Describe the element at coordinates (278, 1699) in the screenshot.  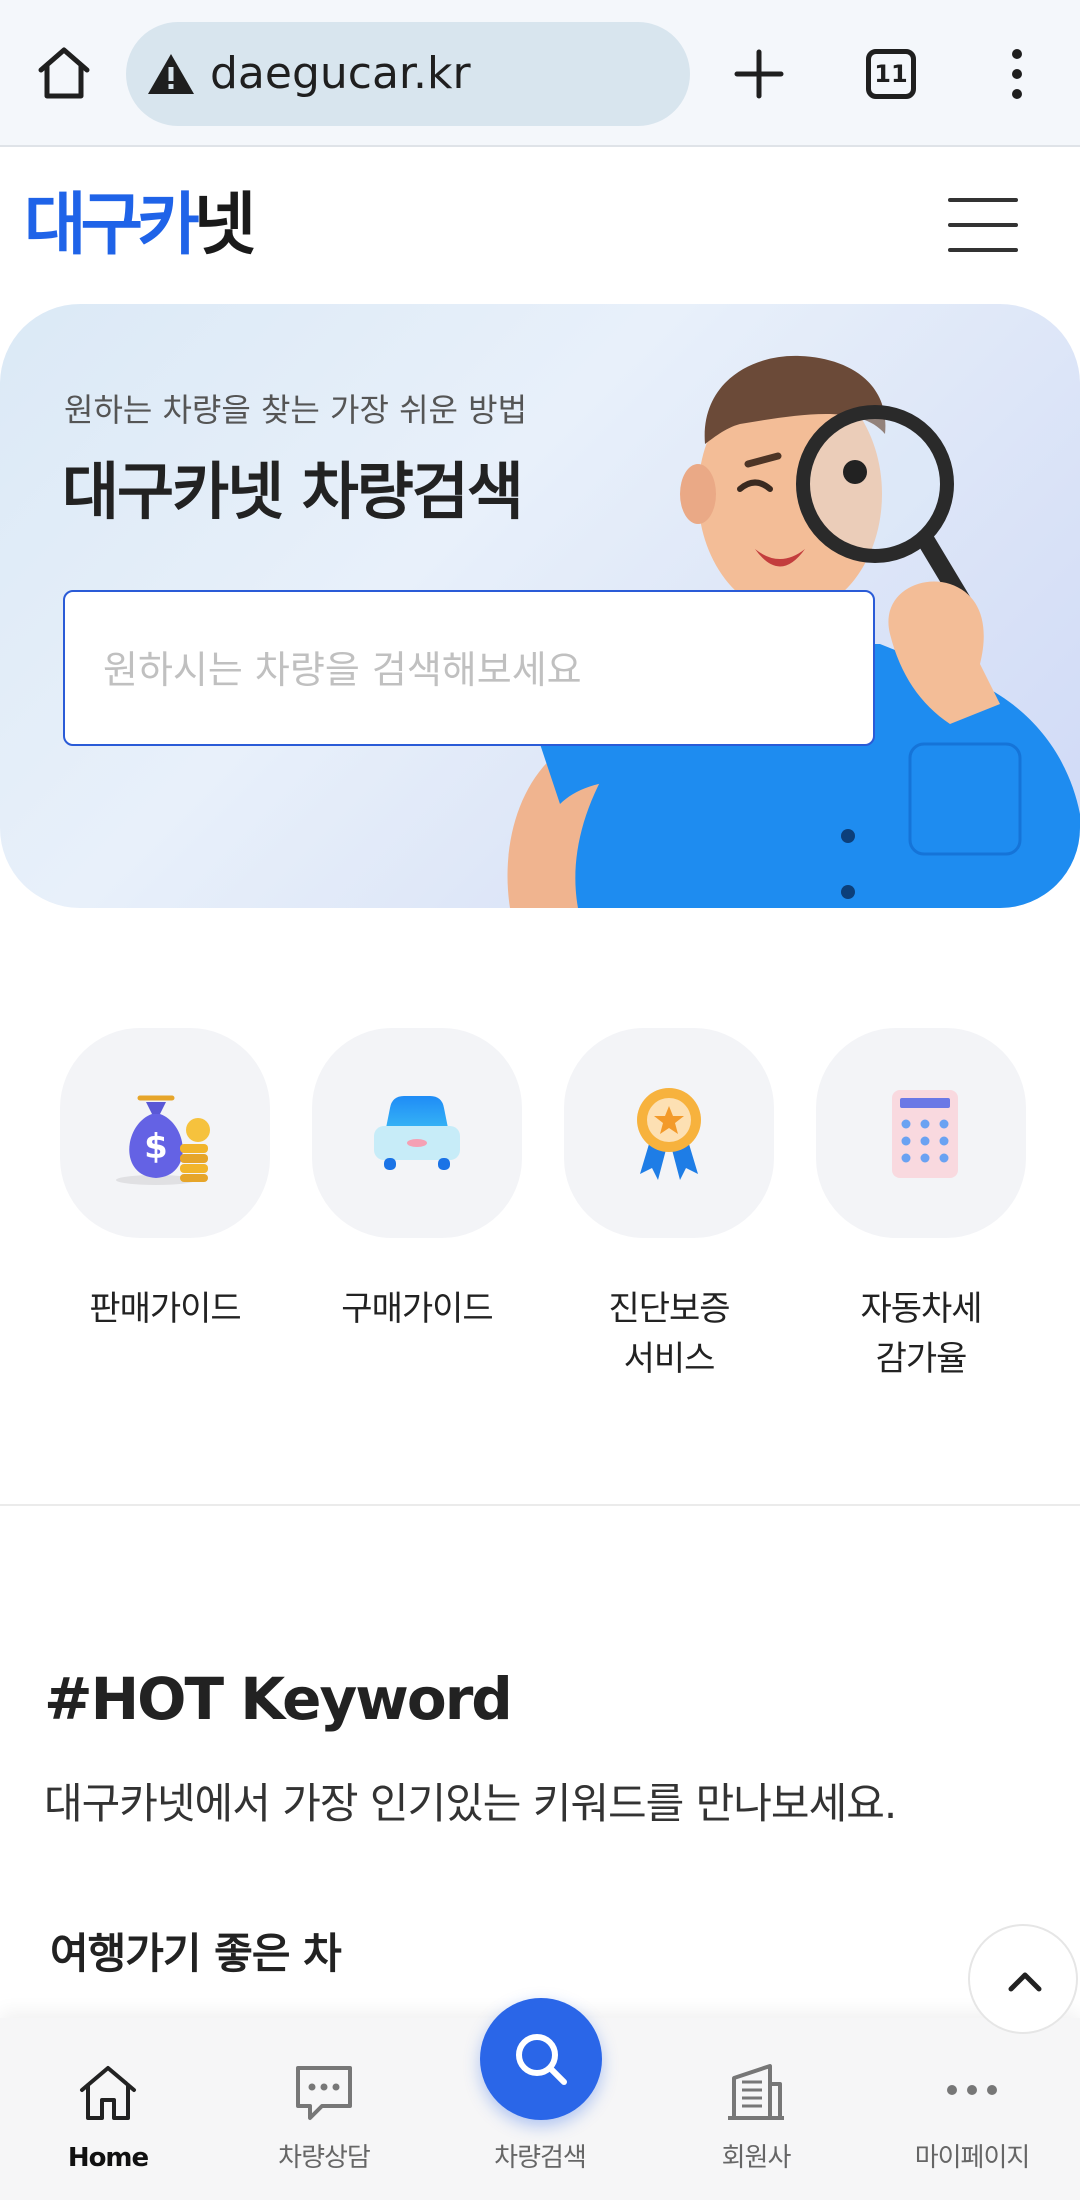
I see `hot-keyword-title: #HOT Keyword` at that location.